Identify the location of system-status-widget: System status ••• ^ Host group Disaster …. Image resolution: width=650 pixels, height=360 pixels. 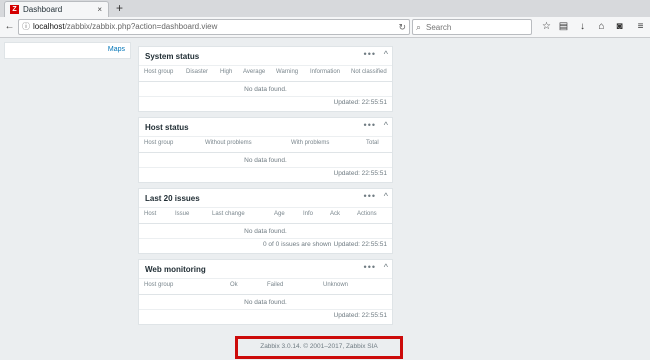
(265, 79).